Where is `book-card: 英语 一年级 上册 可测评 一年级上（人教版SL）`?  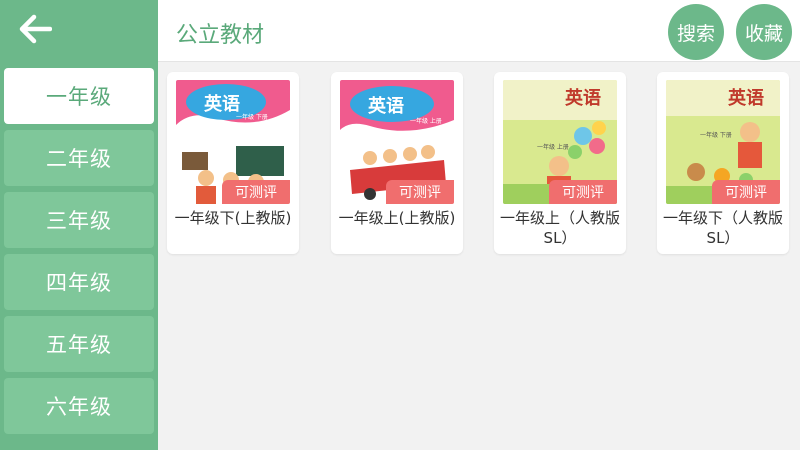
book-card: 英语 一年级 上册 可测评 一年级上（人教版SL） is located at coordinates (560, 163).